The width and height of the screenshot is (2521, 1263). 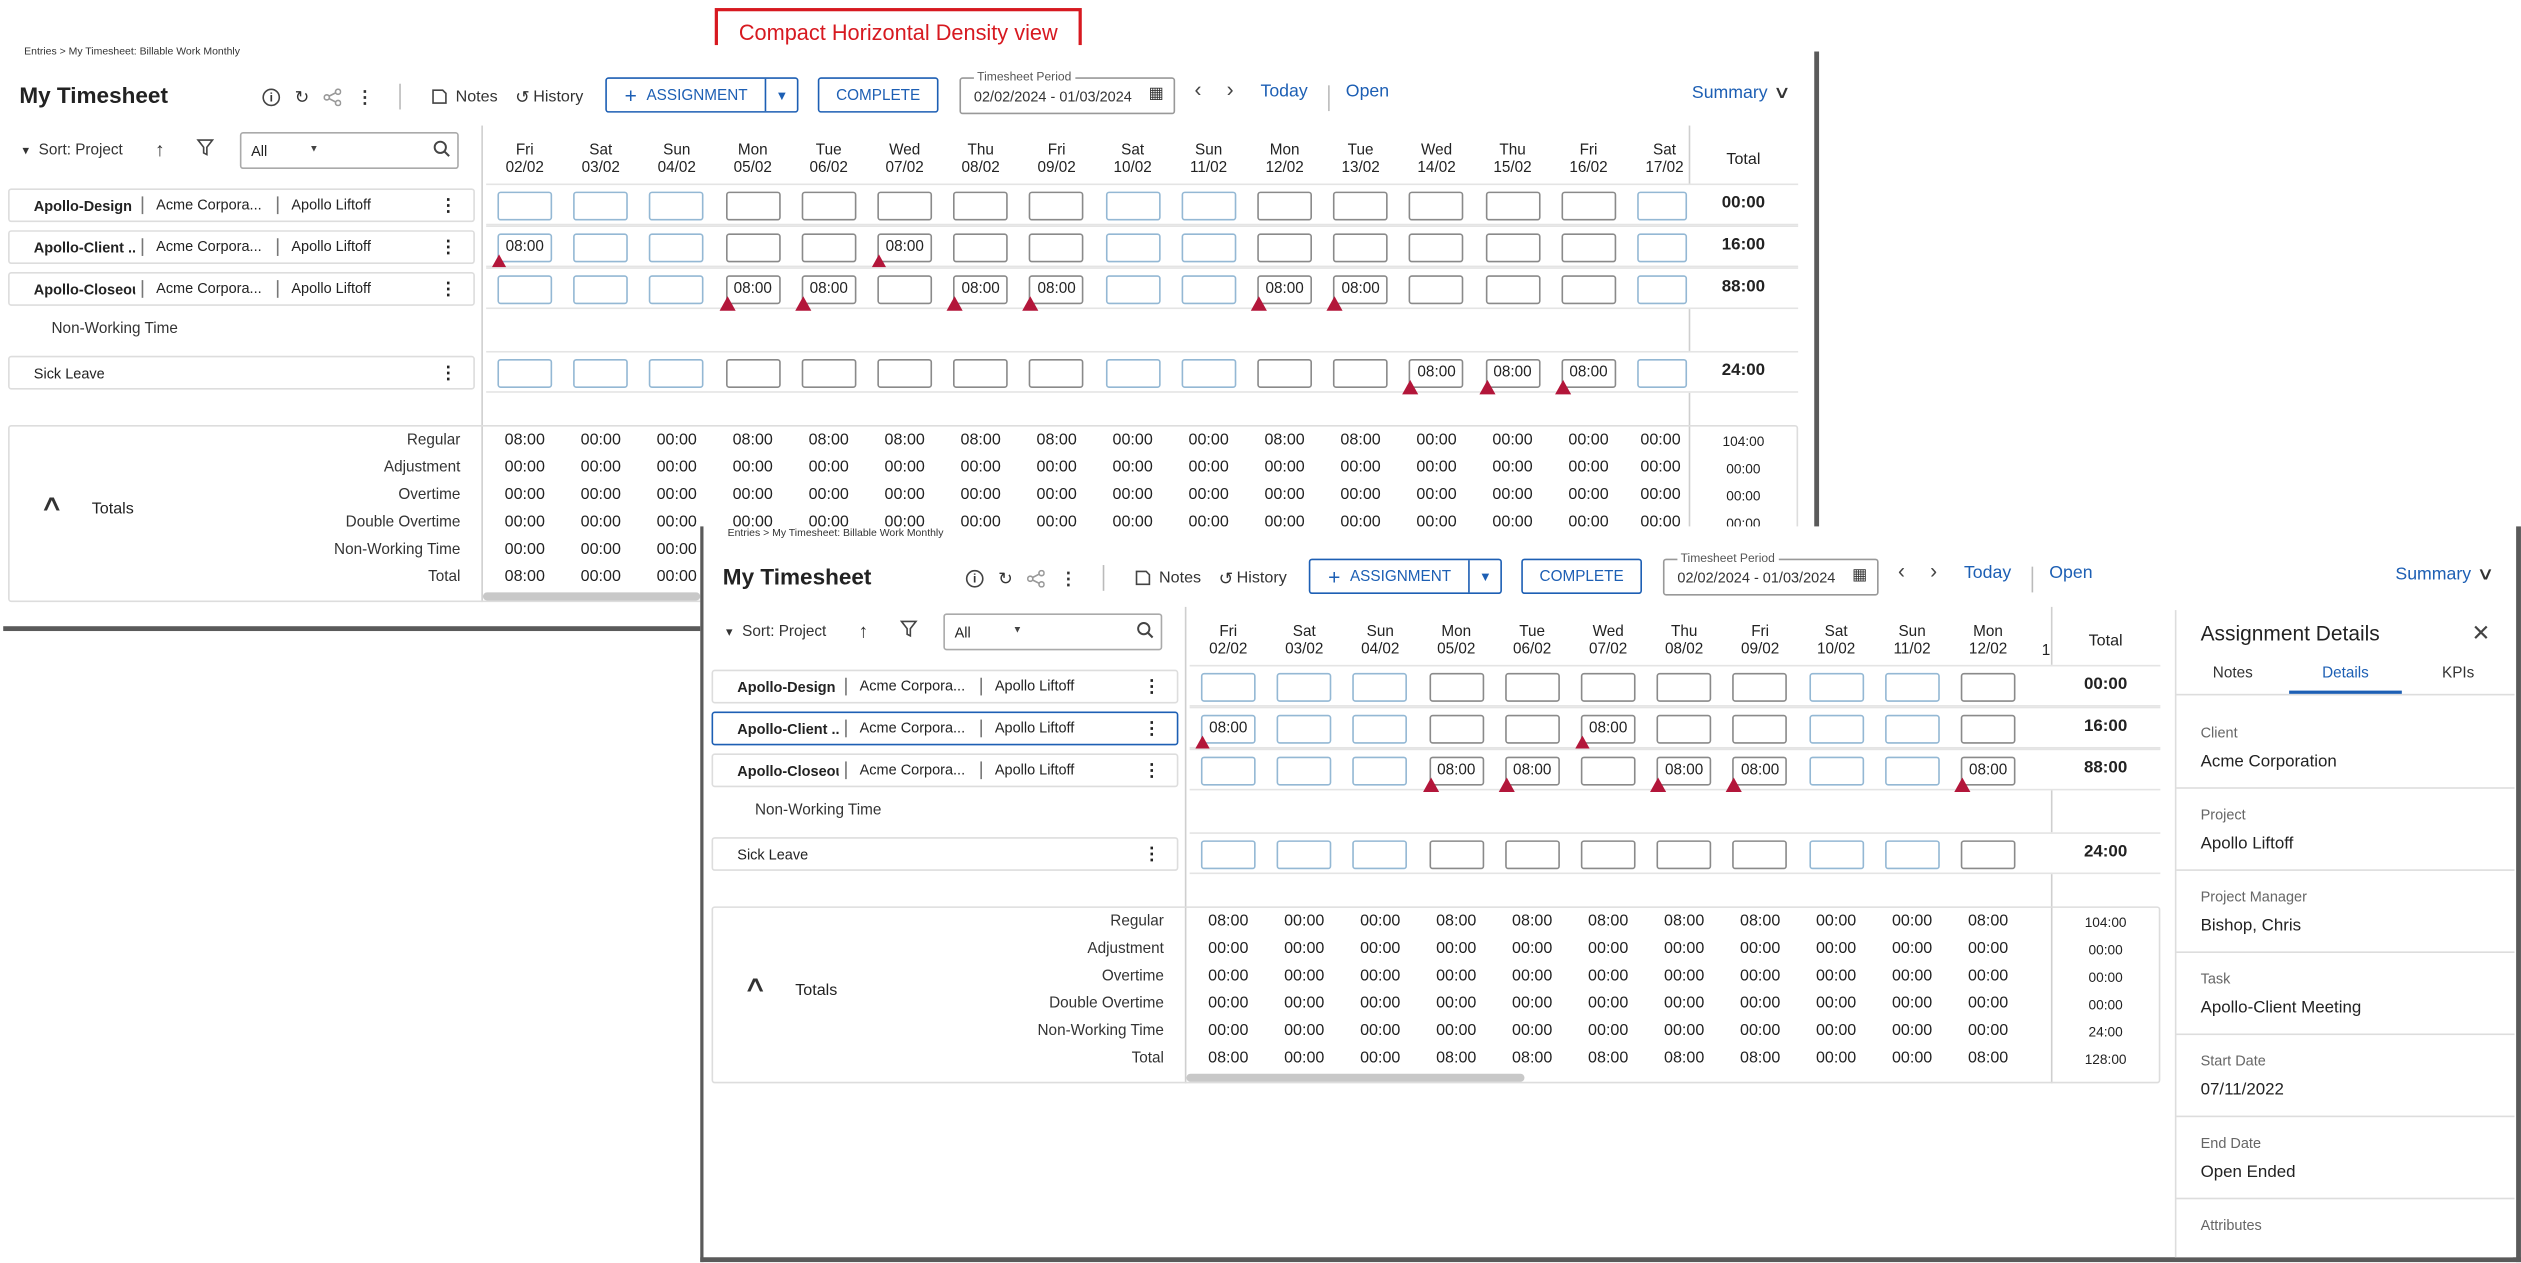 I want to click on timesheet-period-field: Timesheet Period 02/02/2024 - 01/03/2024 ▦, so click(x=1067, y=92).